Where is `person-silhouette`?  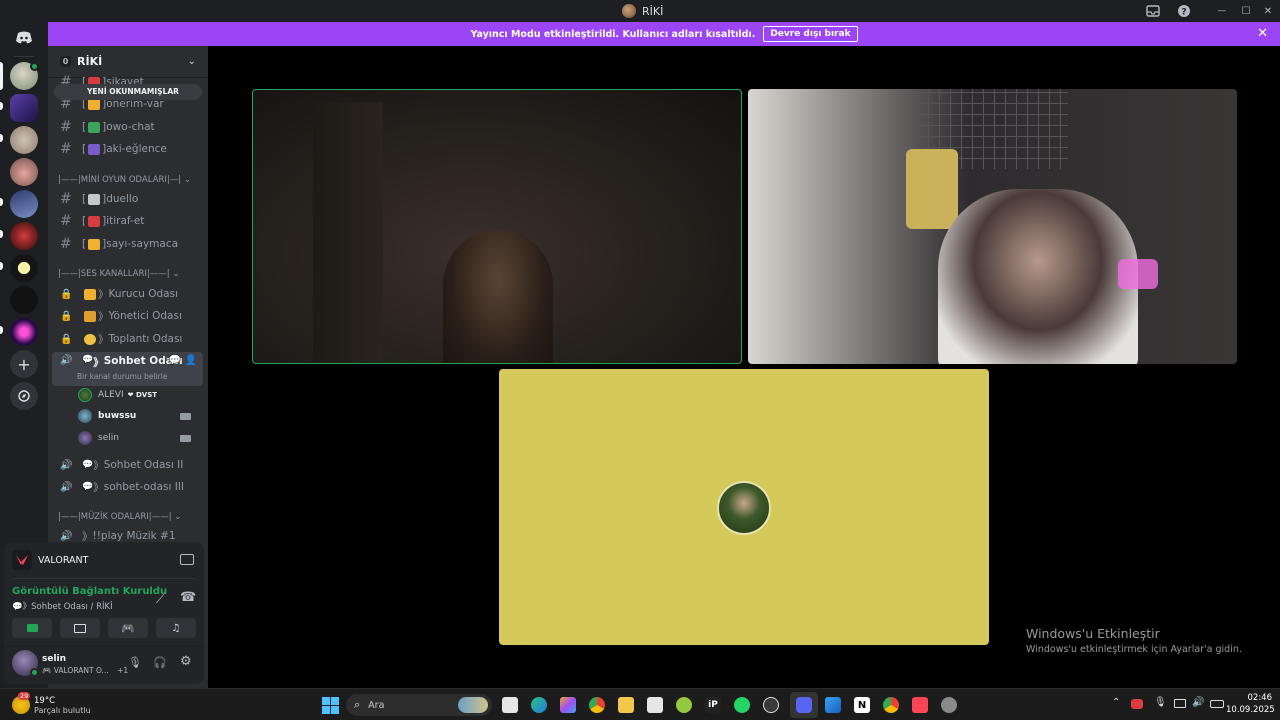
person-silhouette is located at coordinates (498, 296).